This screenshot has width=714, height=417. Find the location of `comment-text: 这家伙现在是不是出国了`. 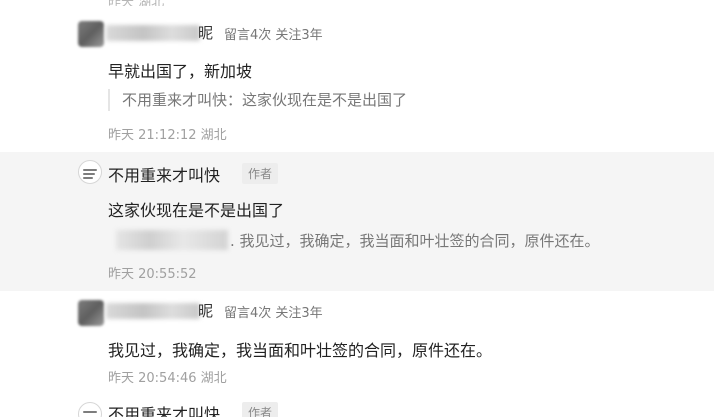

comment-text: 这家伙现在是不是出国了 is located at coordinates (196, 210).